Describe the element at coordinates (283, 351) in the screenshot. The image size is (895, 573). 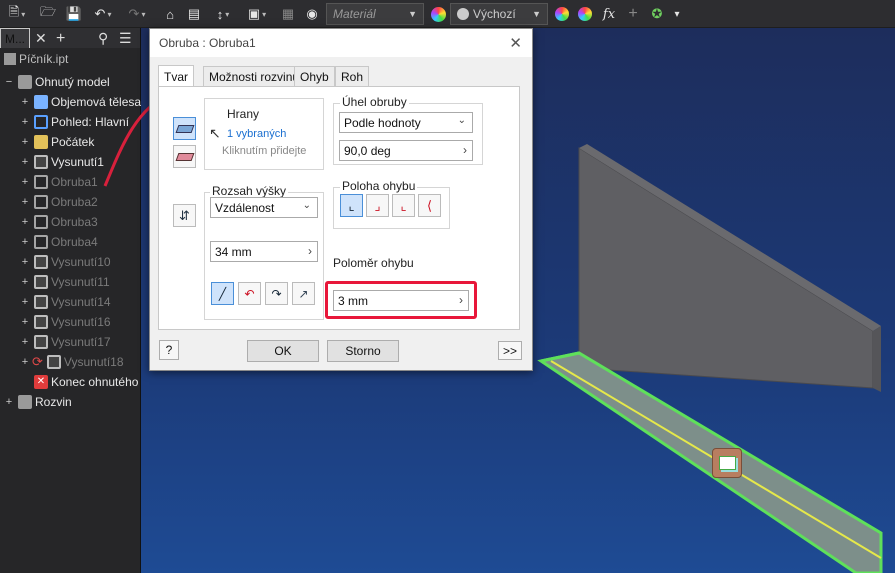
I see `ok-button: OK` at that location.